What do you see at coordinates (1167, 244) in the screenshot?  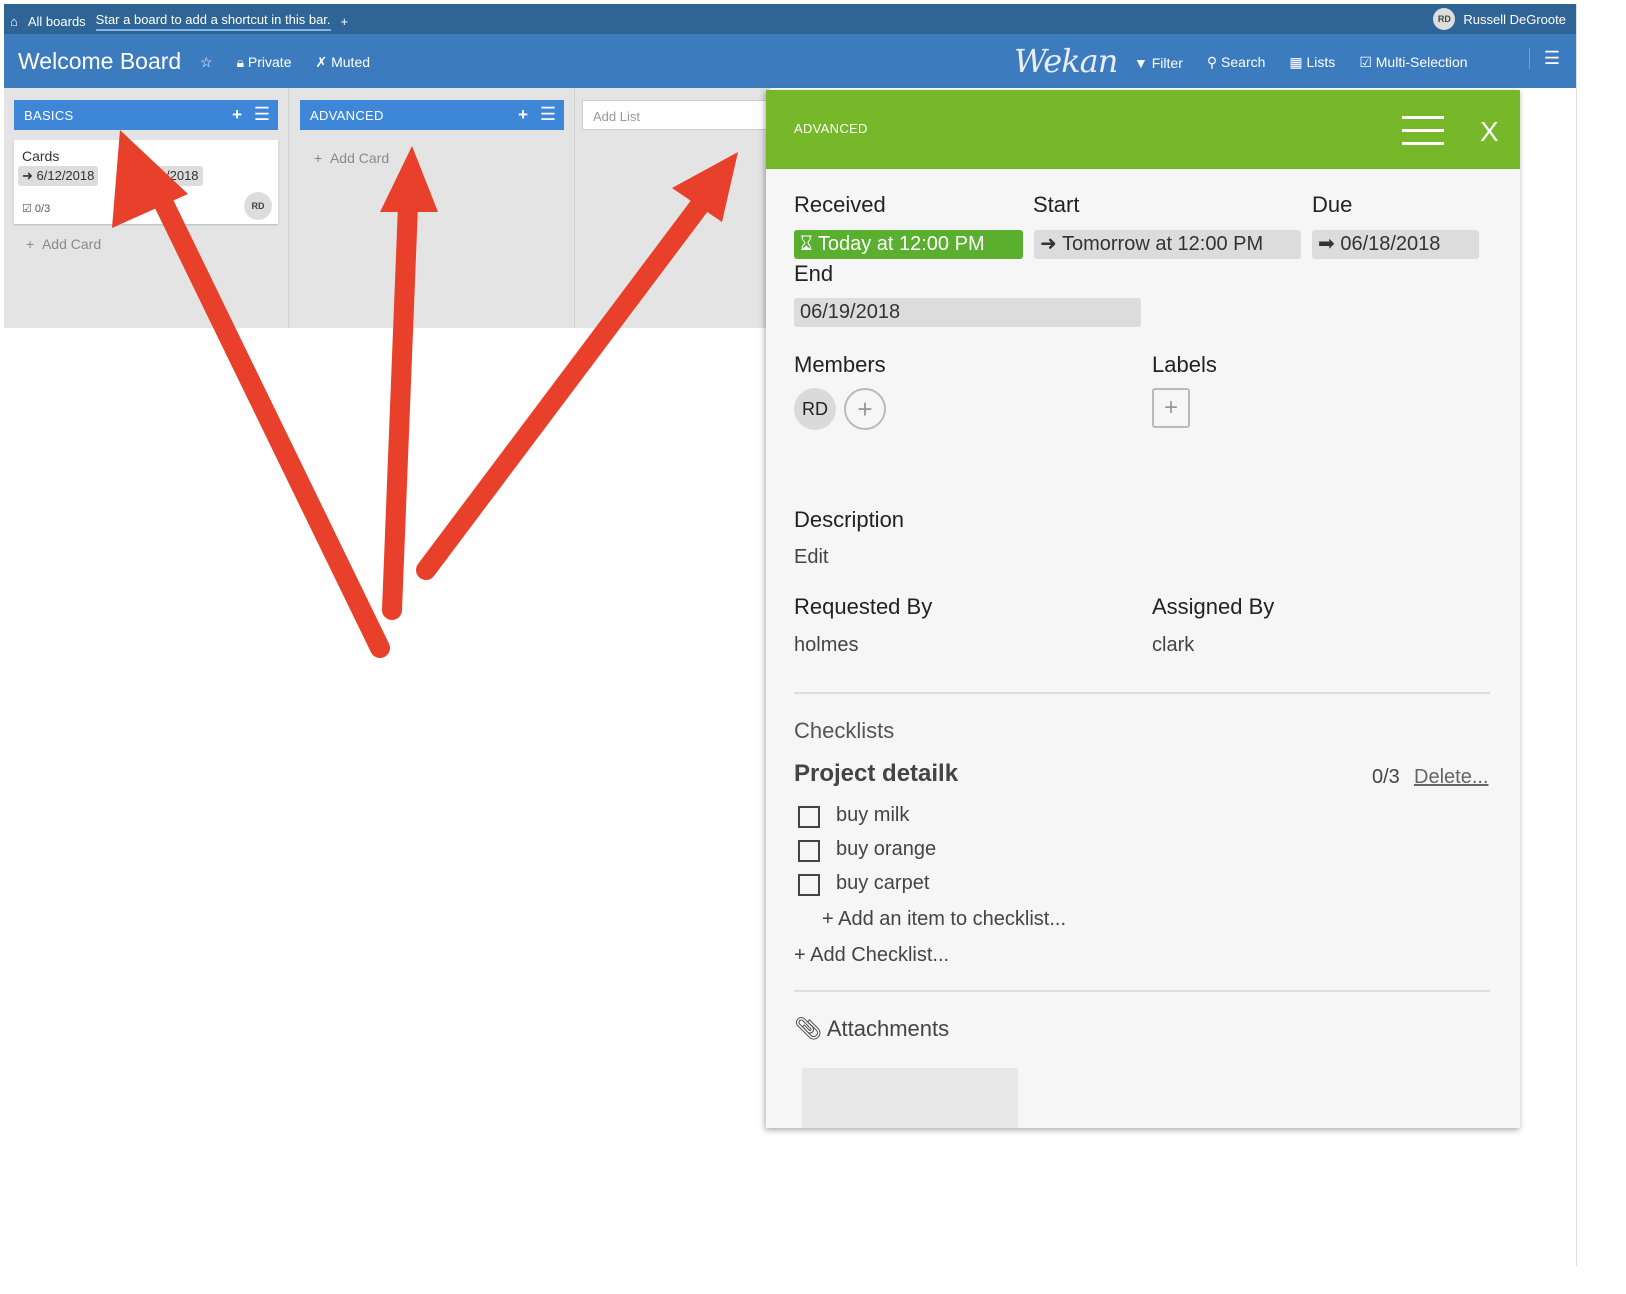 I see `start-date-pill: ➜ Tomorrow at 12:00 PM` at bounding box center [1167, 244].